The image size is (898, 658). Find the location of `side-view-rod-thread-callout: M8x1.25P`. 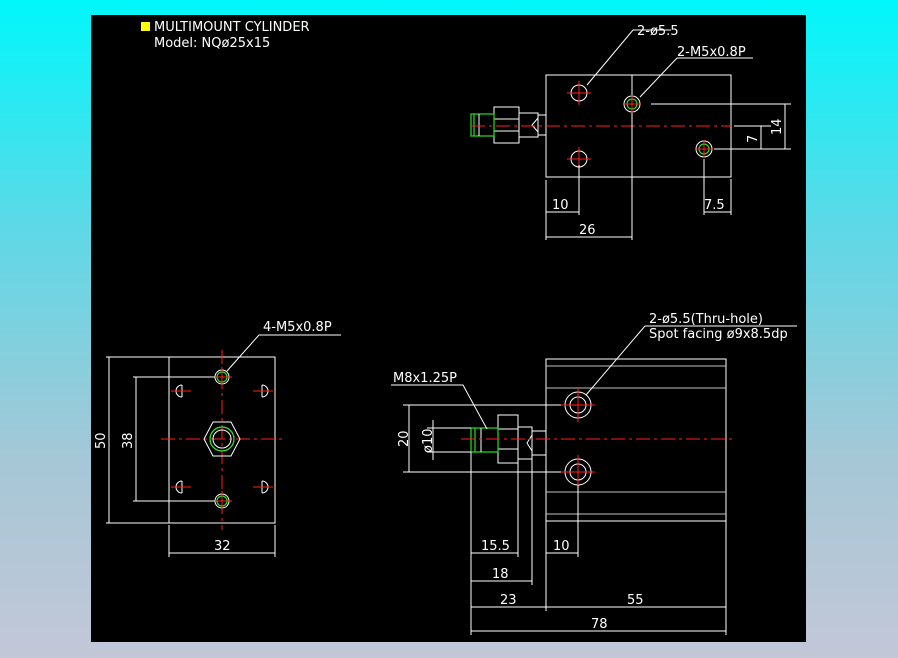

side-view-rod-thread-callout: M8x1.25P is located at coordinates (425, 378).